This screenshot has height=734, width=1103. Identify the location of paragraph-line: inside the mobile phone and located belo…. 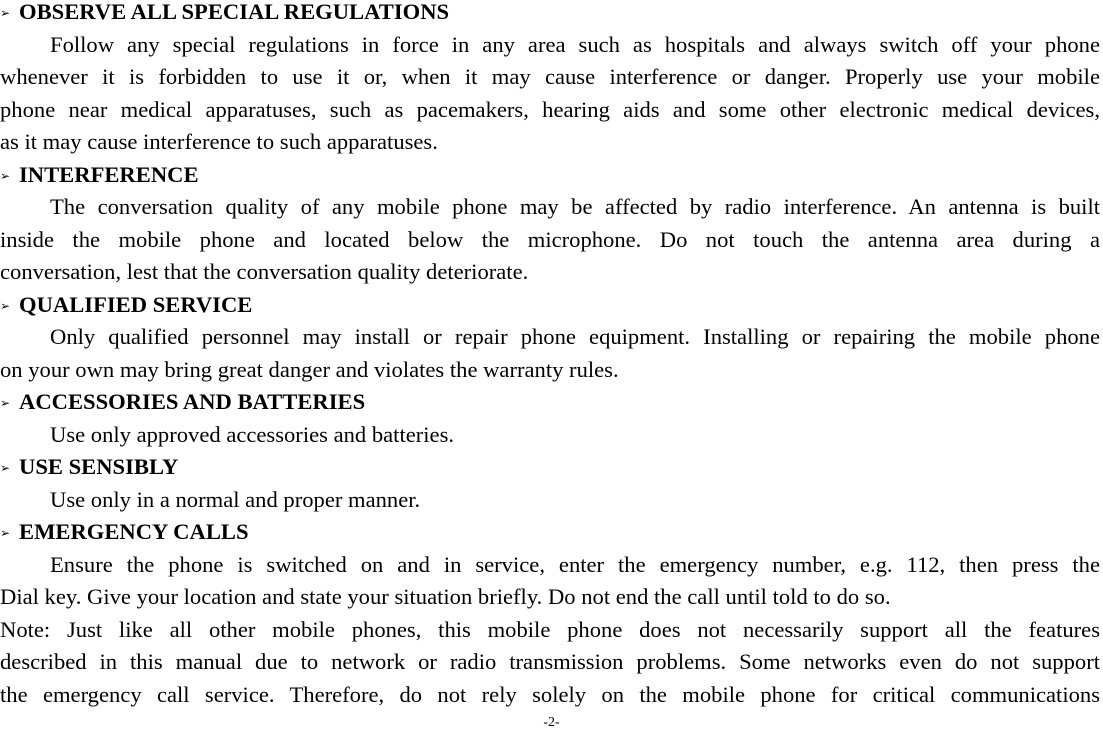
(550, 239).